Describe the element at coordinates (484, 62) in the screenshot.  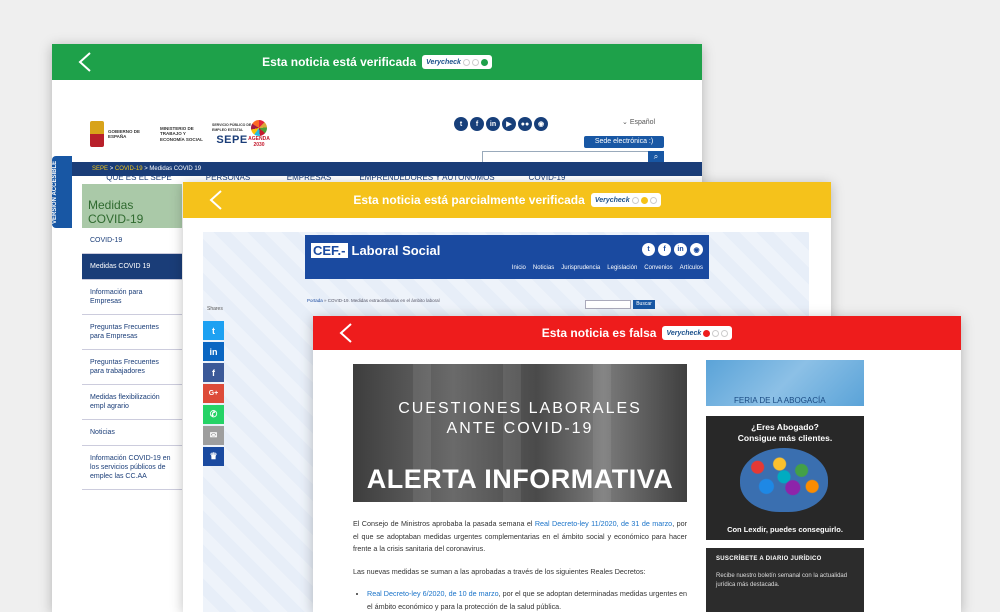
I see `status-dot-green-icon` at that location.